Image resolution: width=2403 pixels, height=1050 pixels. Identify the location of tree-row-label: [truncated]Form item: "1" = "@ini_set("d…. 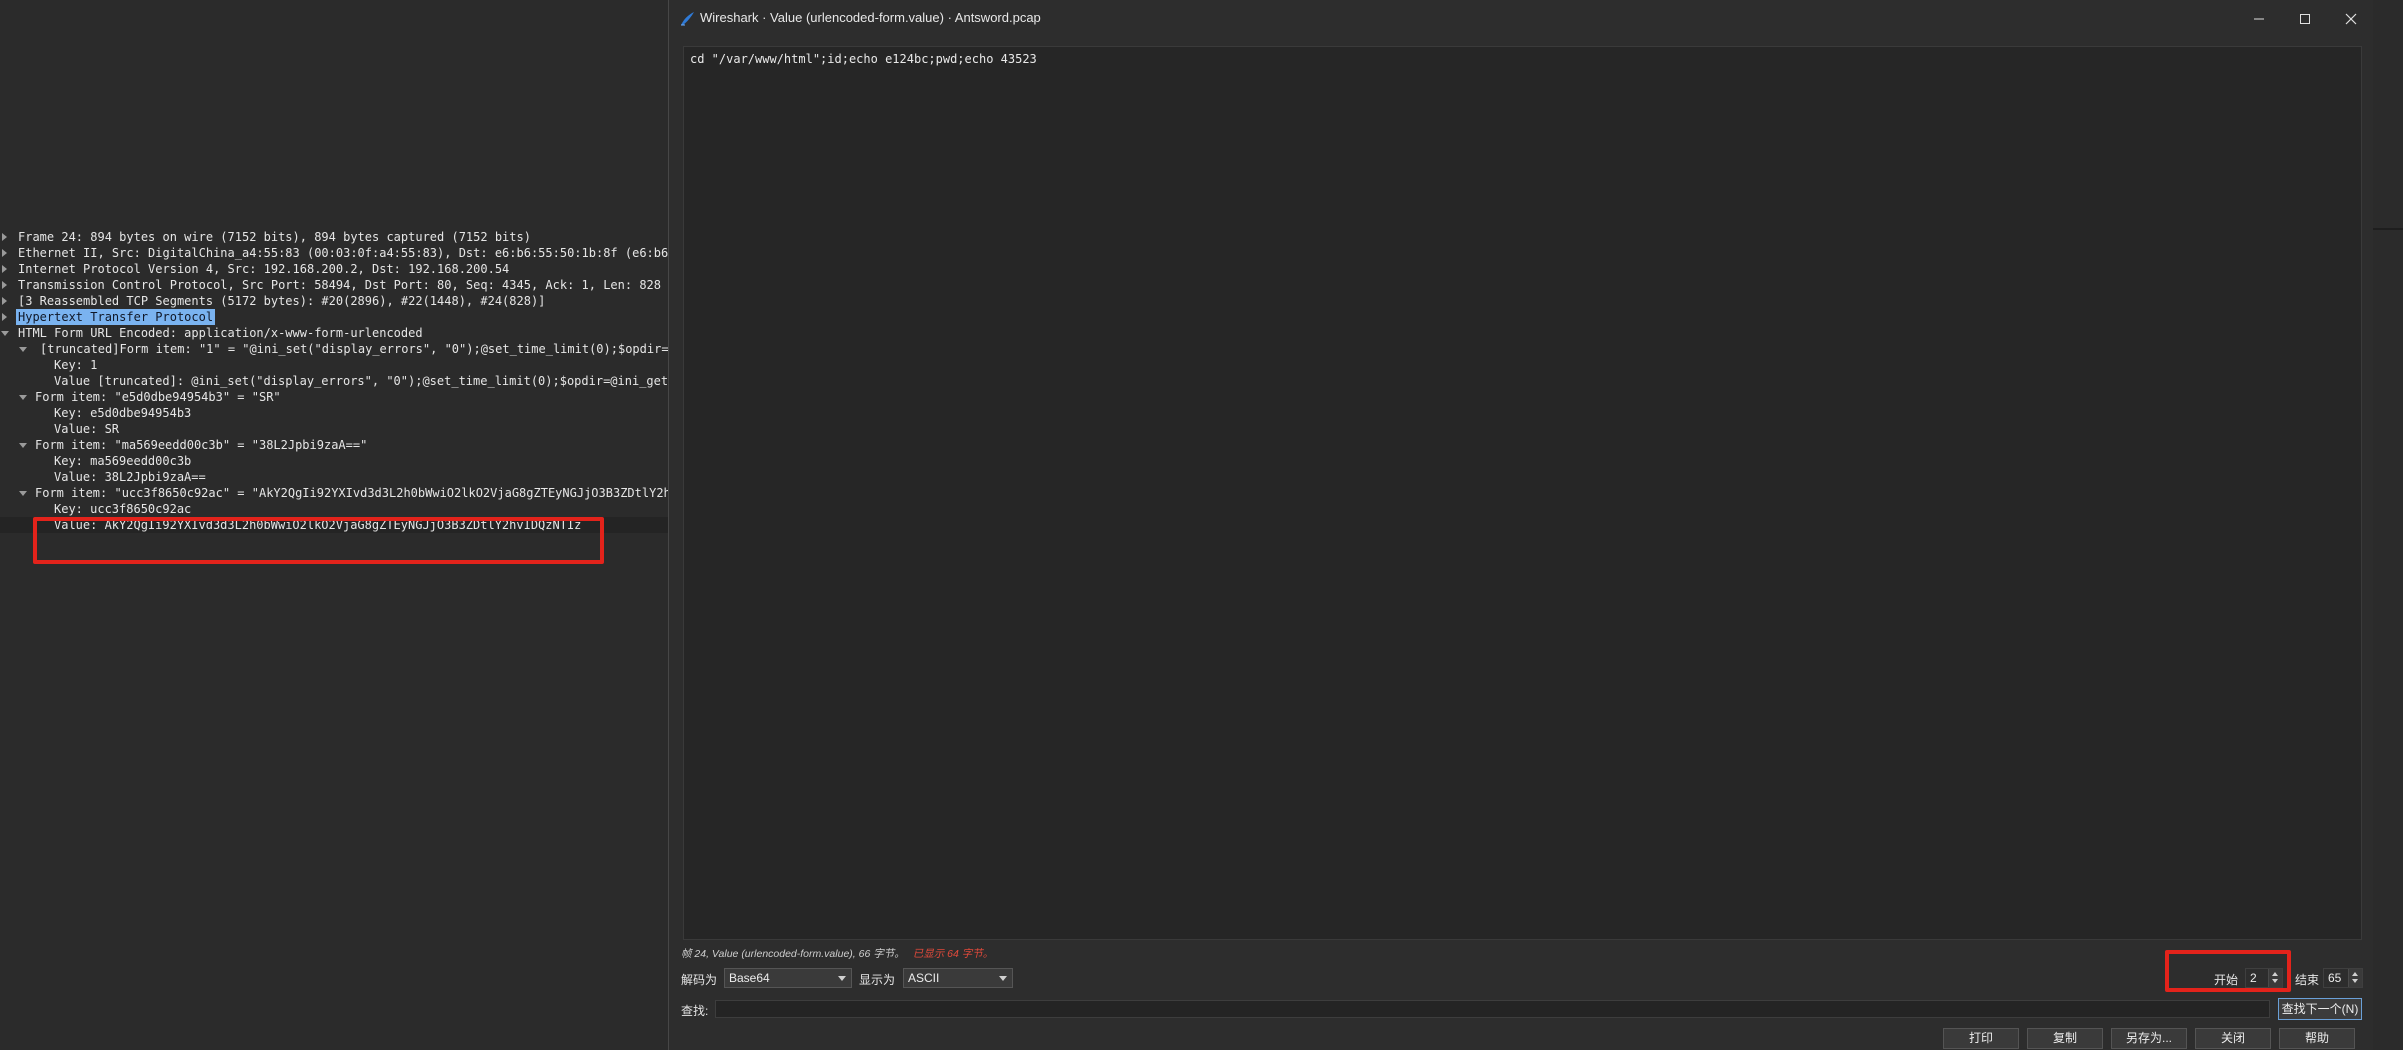
(354, 349).